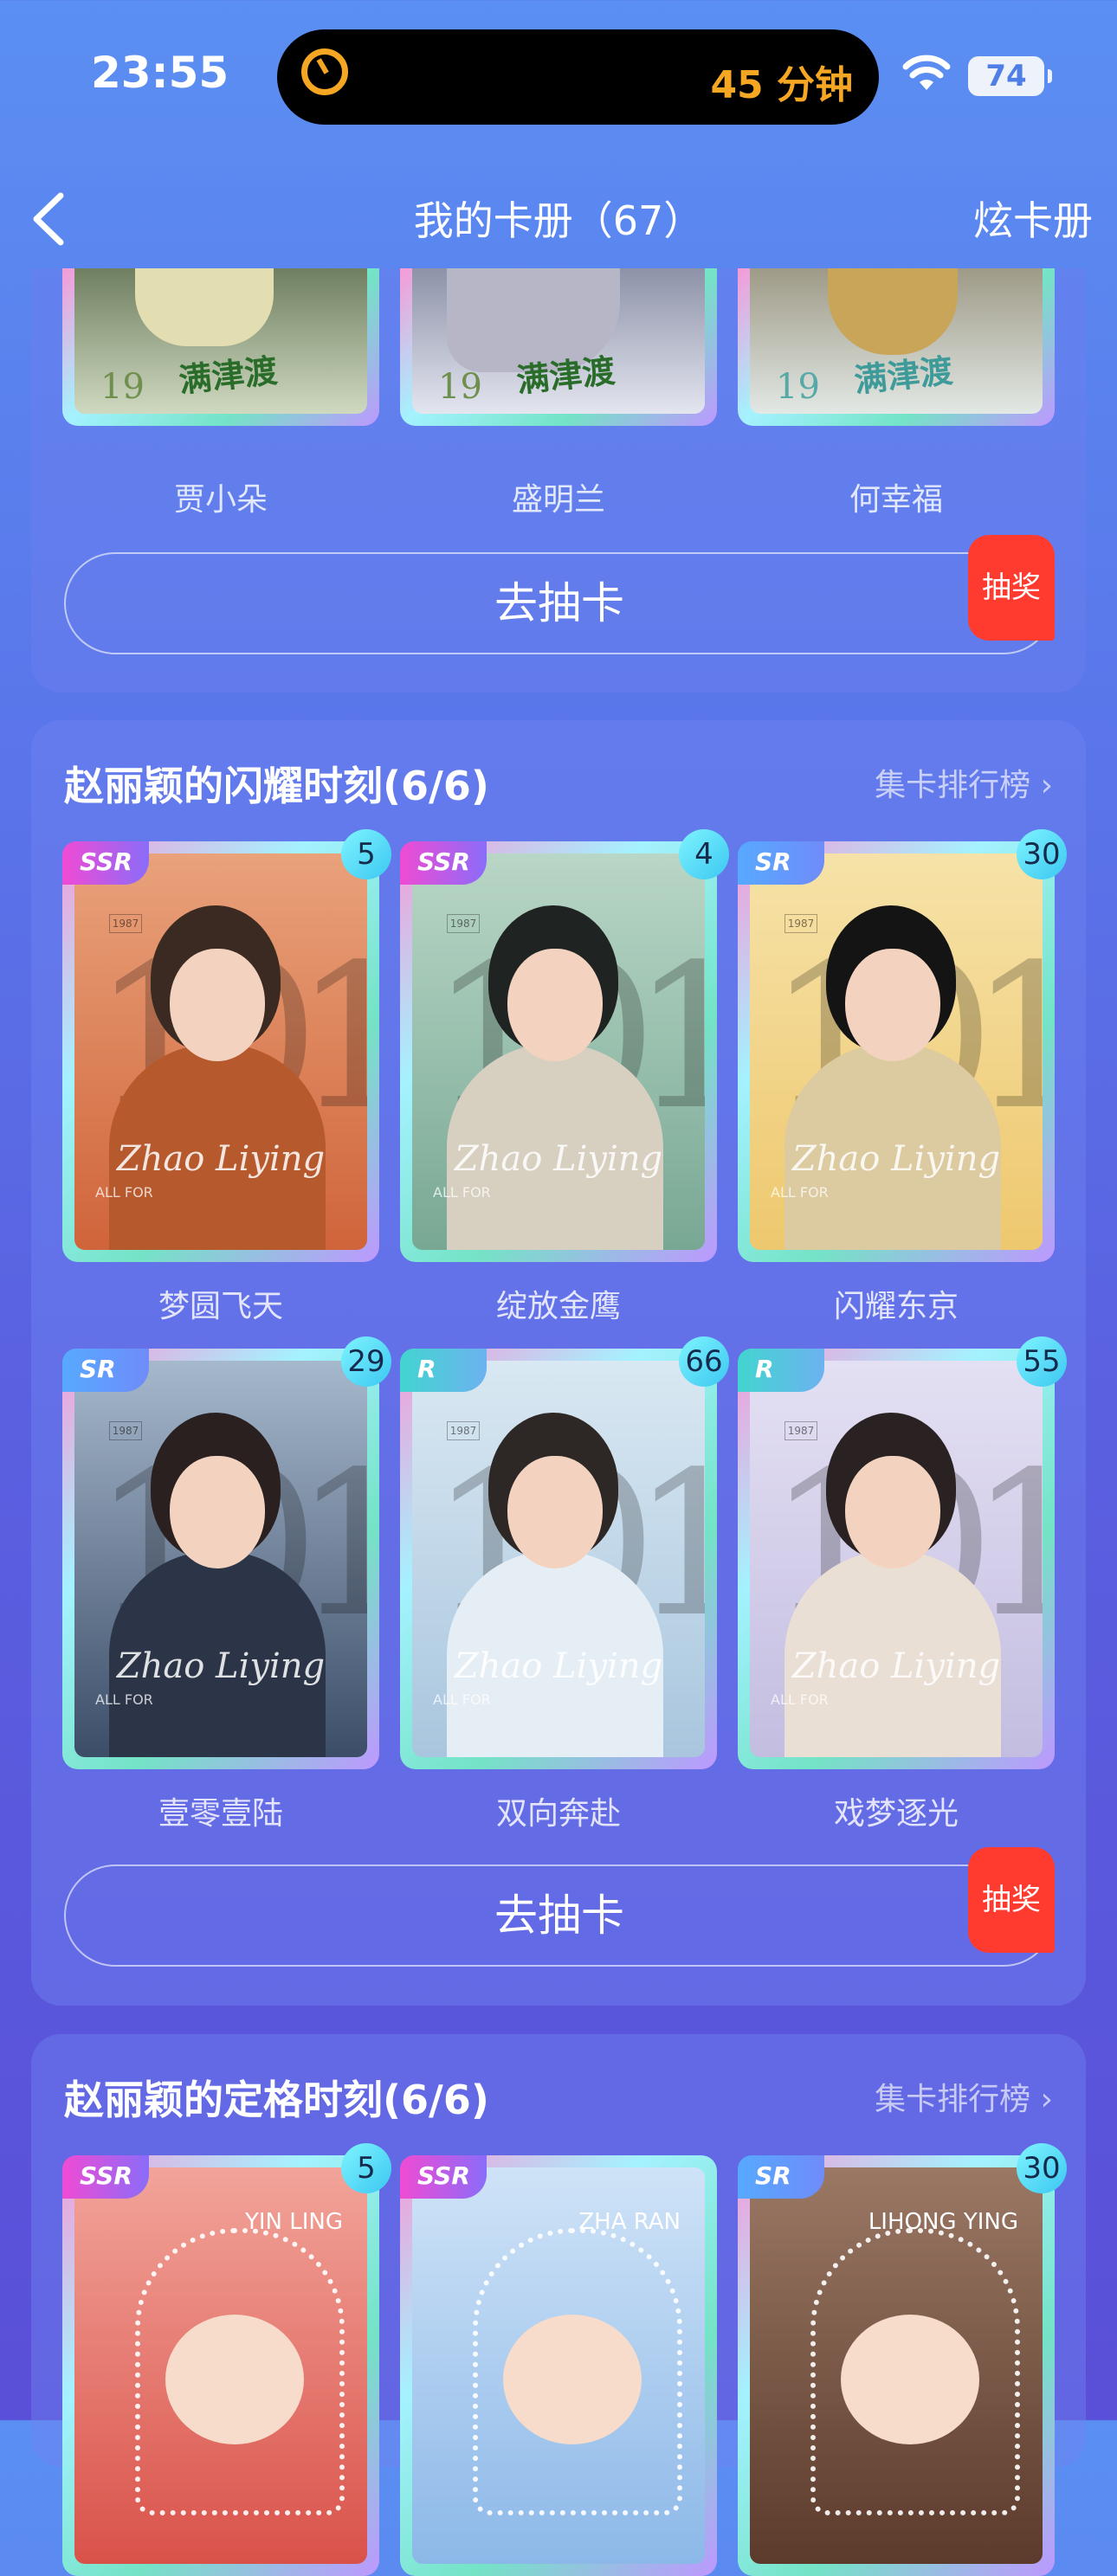  What do you see at coordinates (558, 1306) in the screenshot?
I see `card-name: 绽放金鹰` at bounding box center [558, 1306].